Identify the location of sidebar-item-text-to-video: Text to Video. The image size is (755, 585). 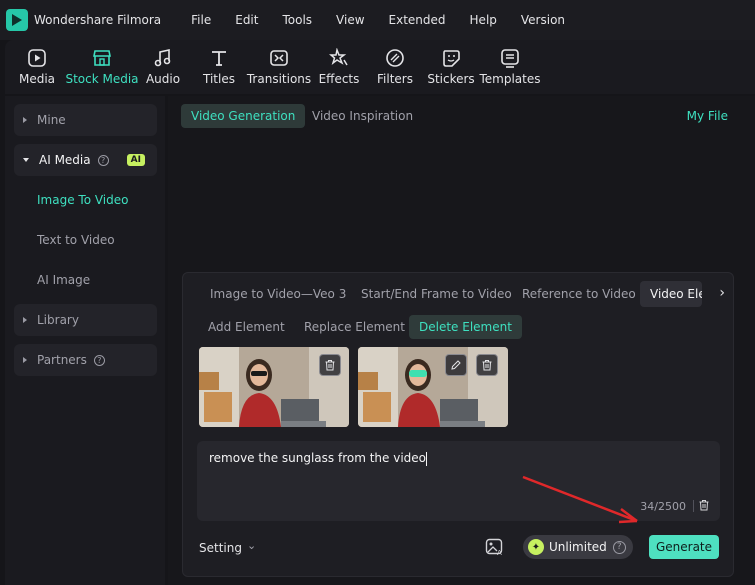
(76, 240).